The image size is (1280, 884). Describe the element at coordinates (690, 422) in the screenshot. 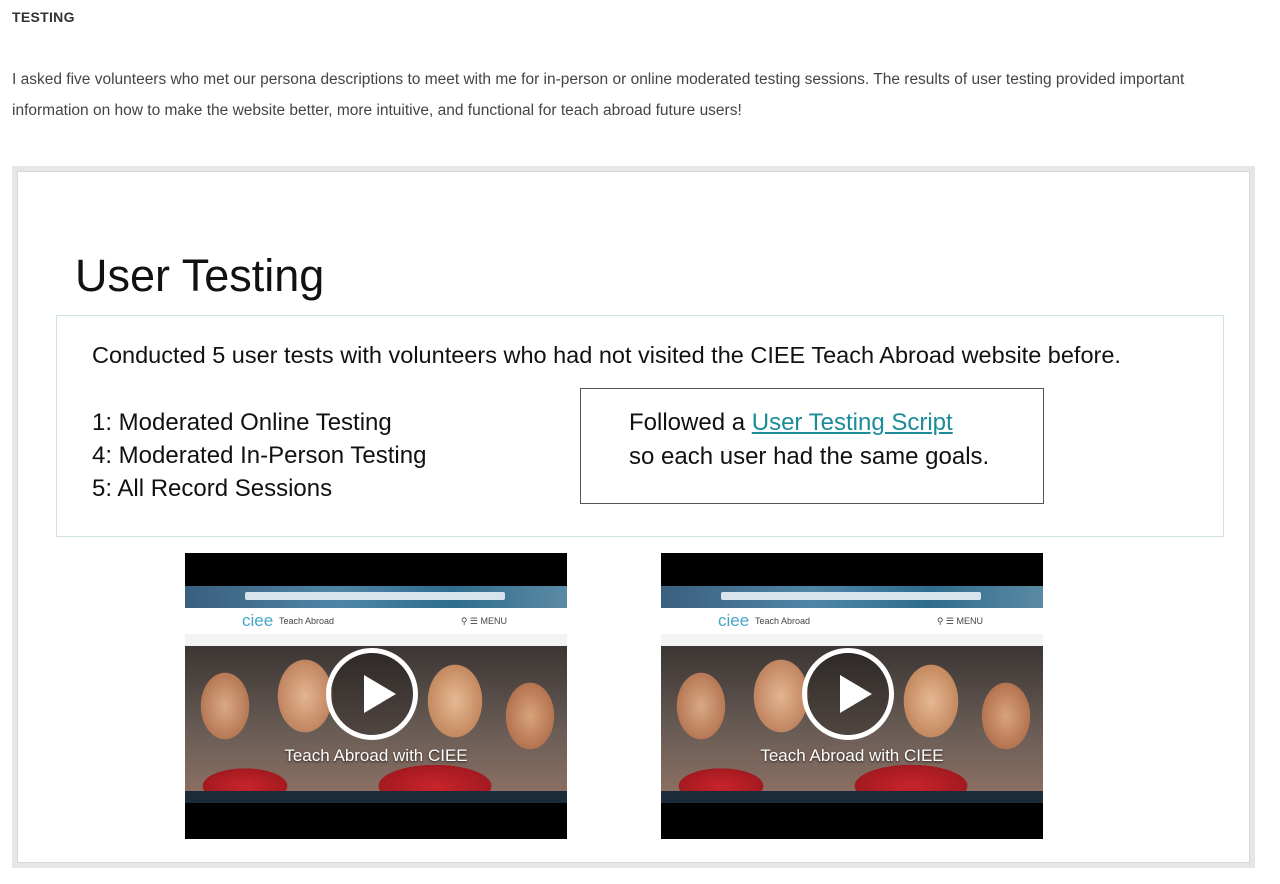

I see `script-prefix: Followed a` at that location.